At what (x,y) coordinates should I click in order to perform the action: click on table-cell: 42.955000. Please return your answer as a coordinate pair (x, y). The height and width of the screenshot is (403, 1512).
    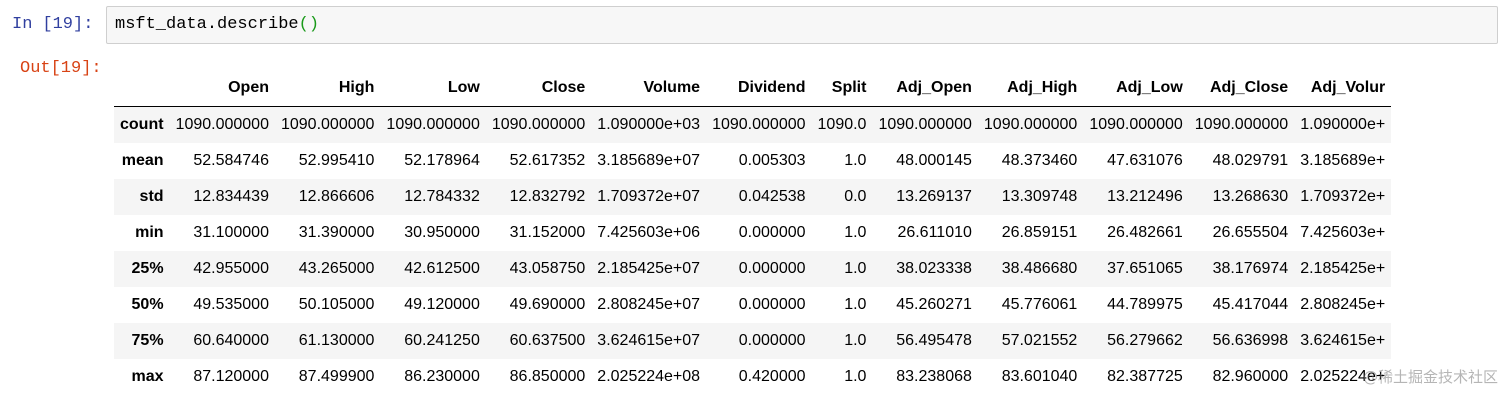
    Looking at the image, I should click on (231, 268).